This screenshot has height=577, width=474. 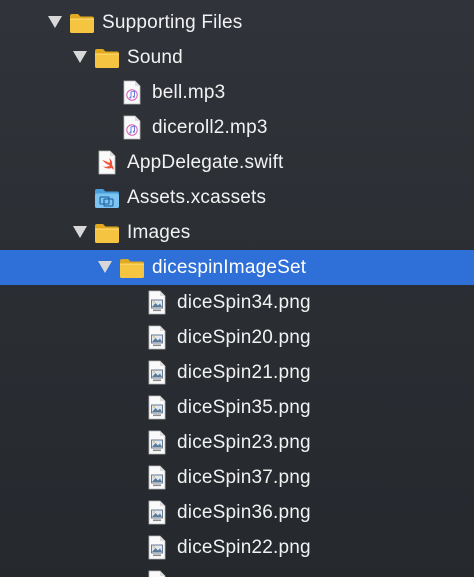 I want to click on file-row: diceSpin36.png, so click(x=237, y=512).